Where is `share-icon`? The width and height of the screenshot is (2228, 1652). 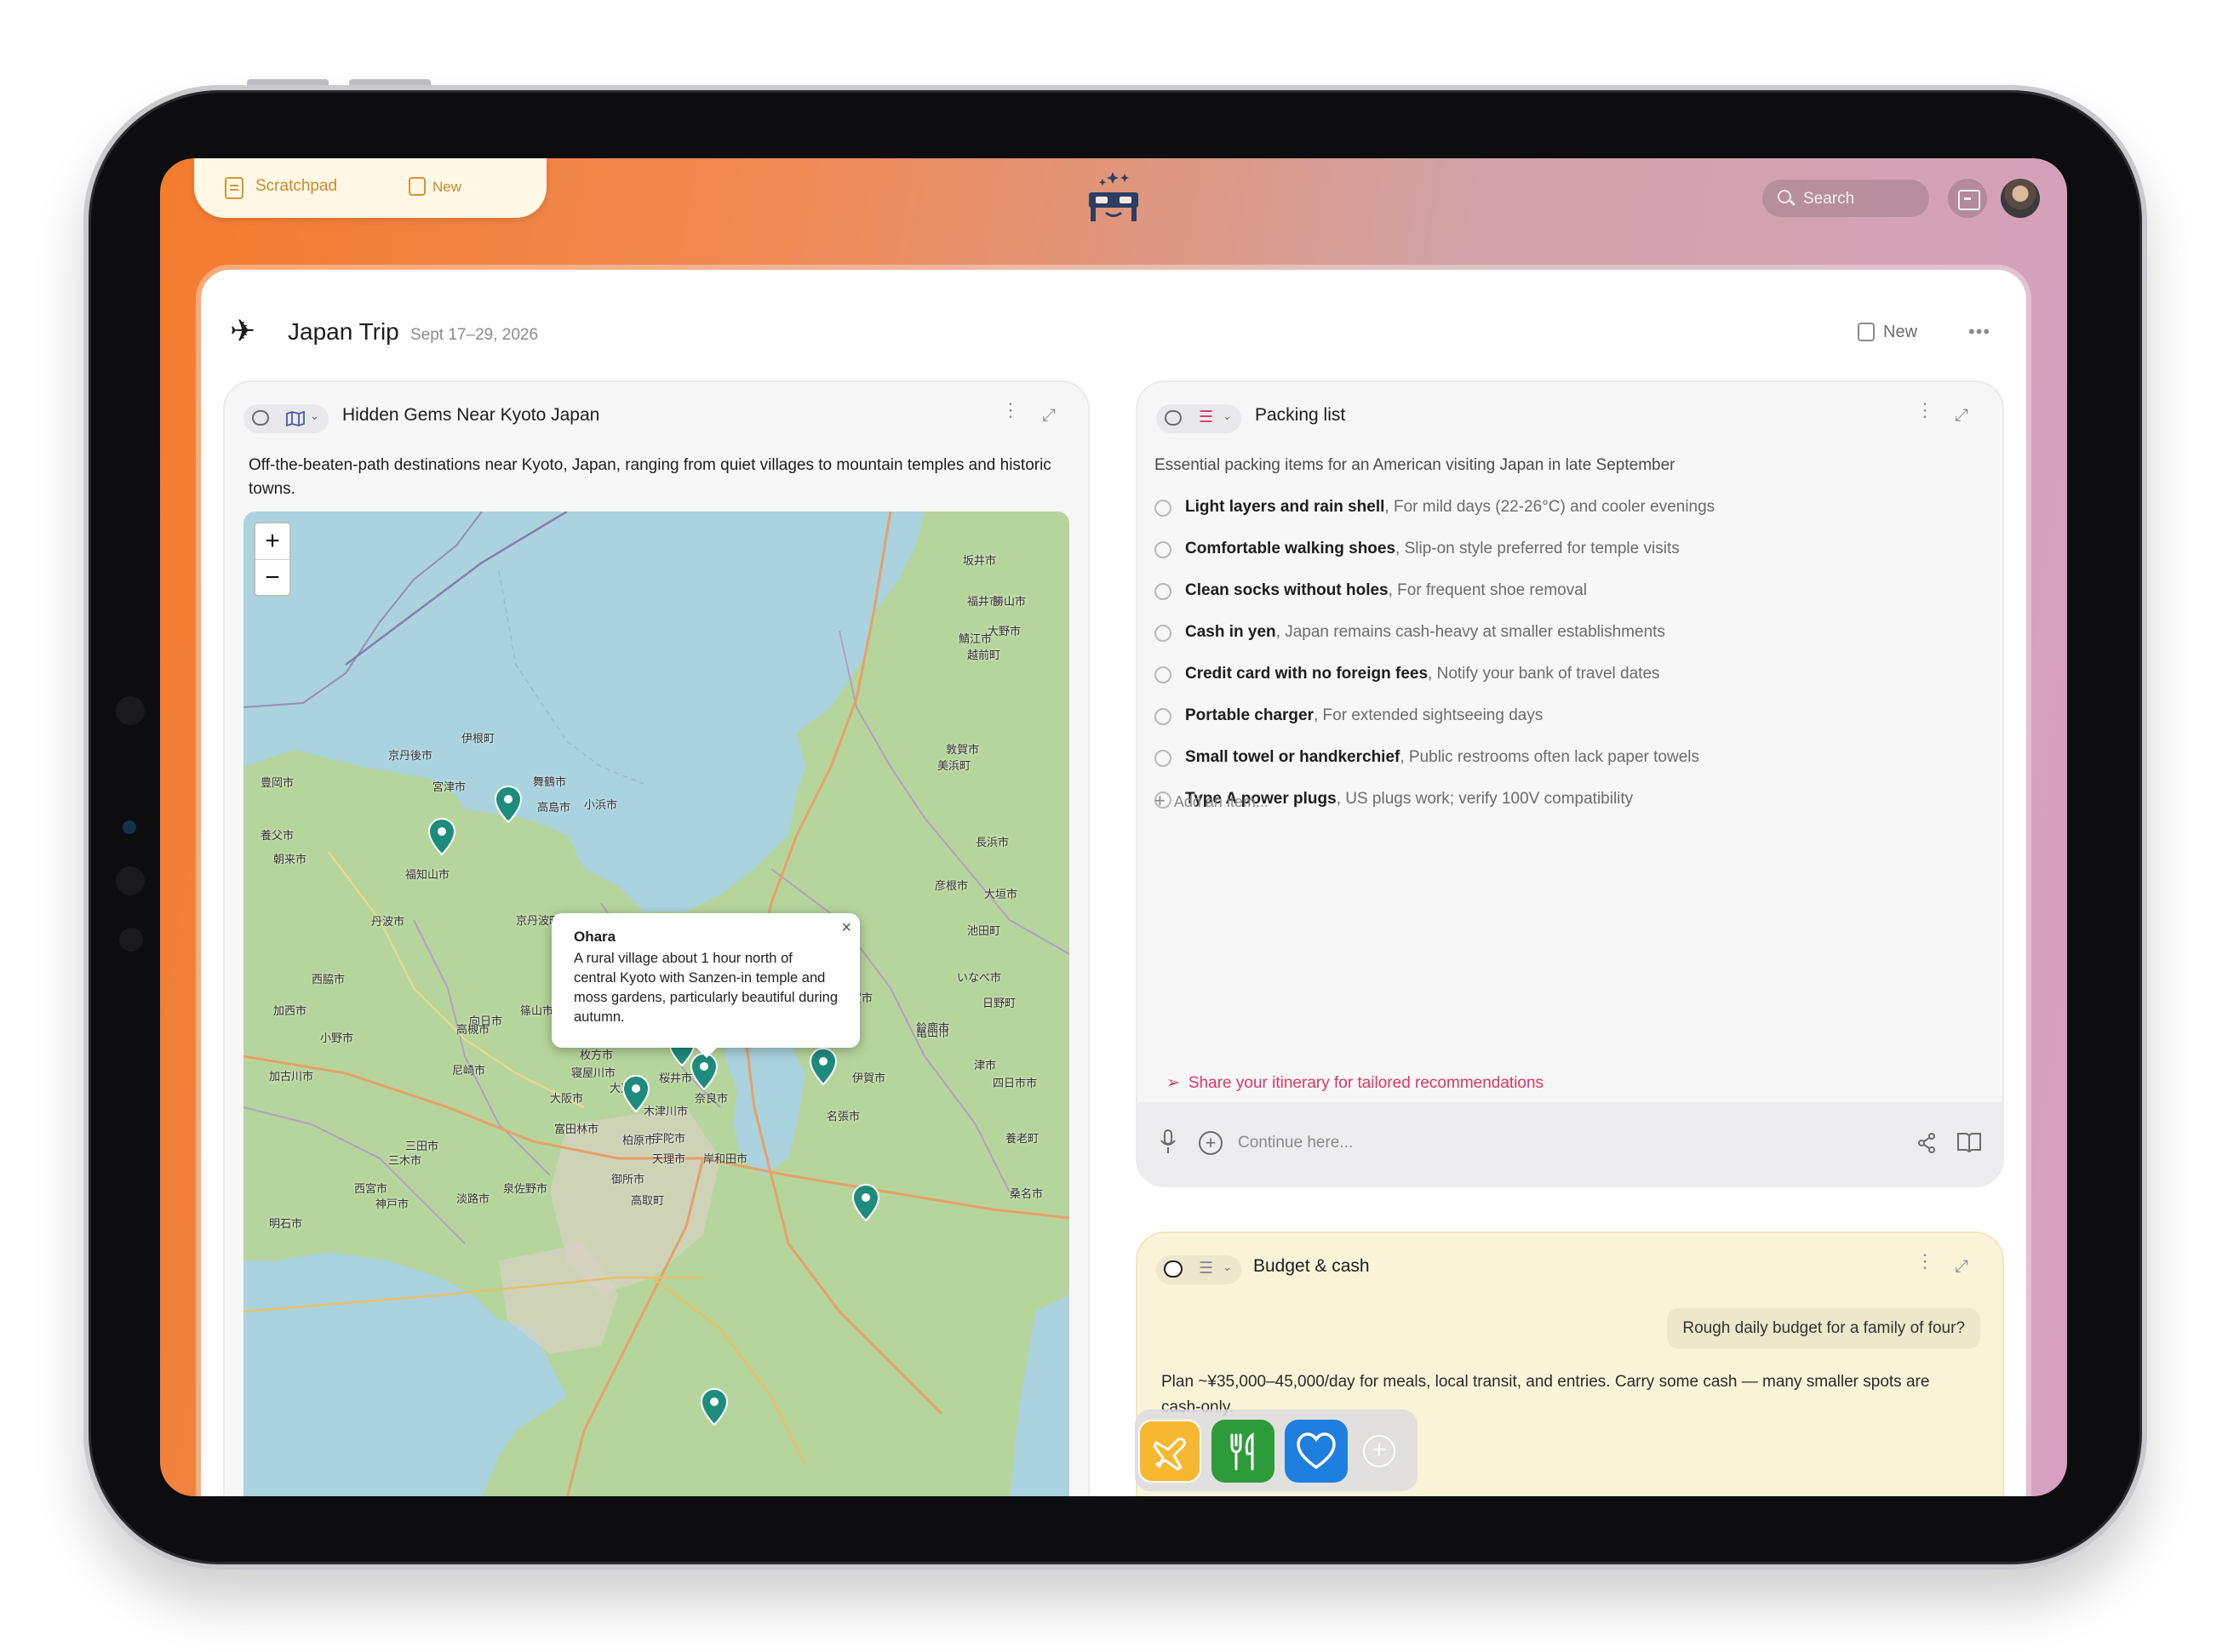
share-icon is located at coordinates (1926, 1143).